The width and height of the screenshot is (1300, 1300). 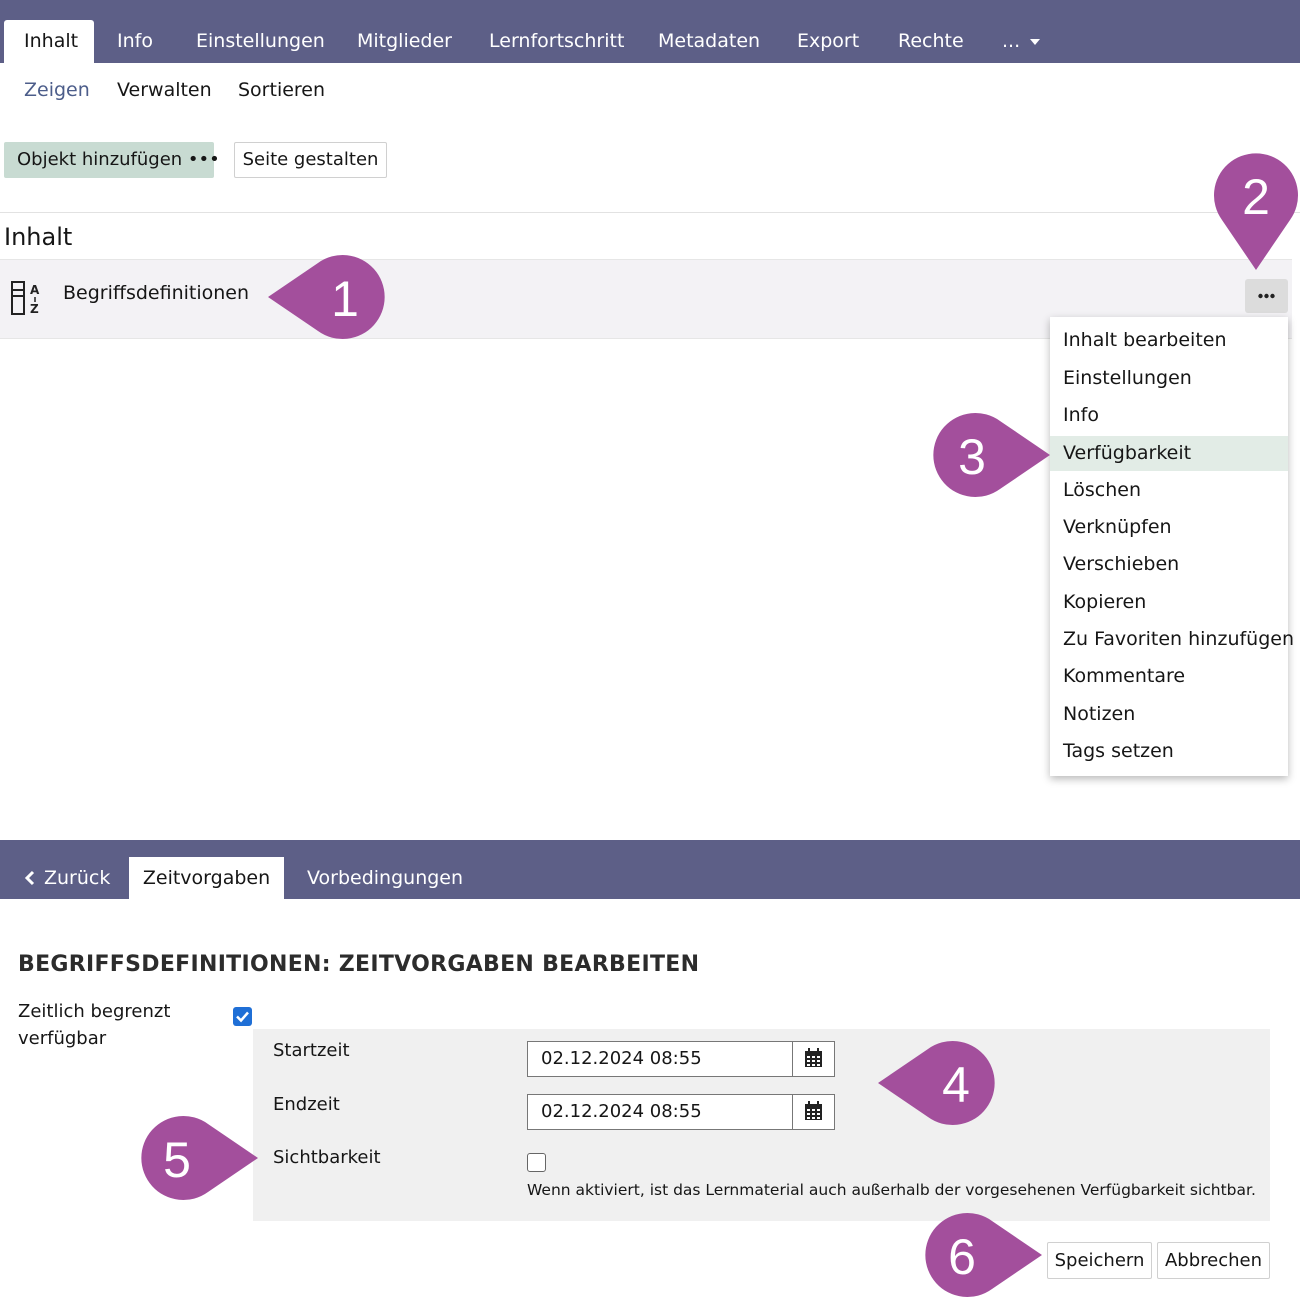 I want to click on tab-rechte: Rechte, so click(x=931, y=41).